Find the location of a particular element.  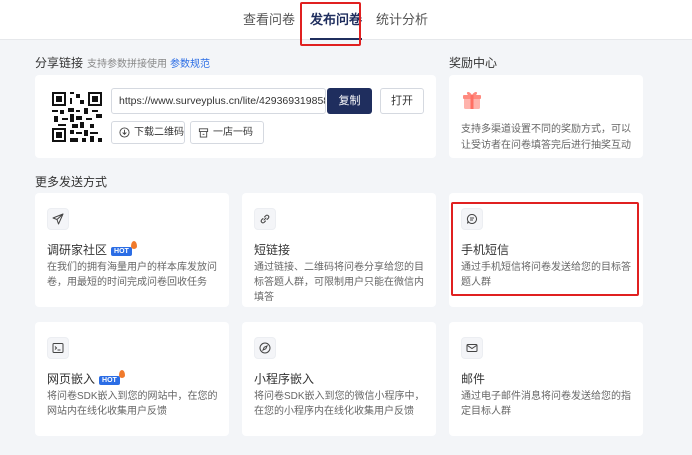

tab-label: 查看问卷 is located at coordinates (269, 19).